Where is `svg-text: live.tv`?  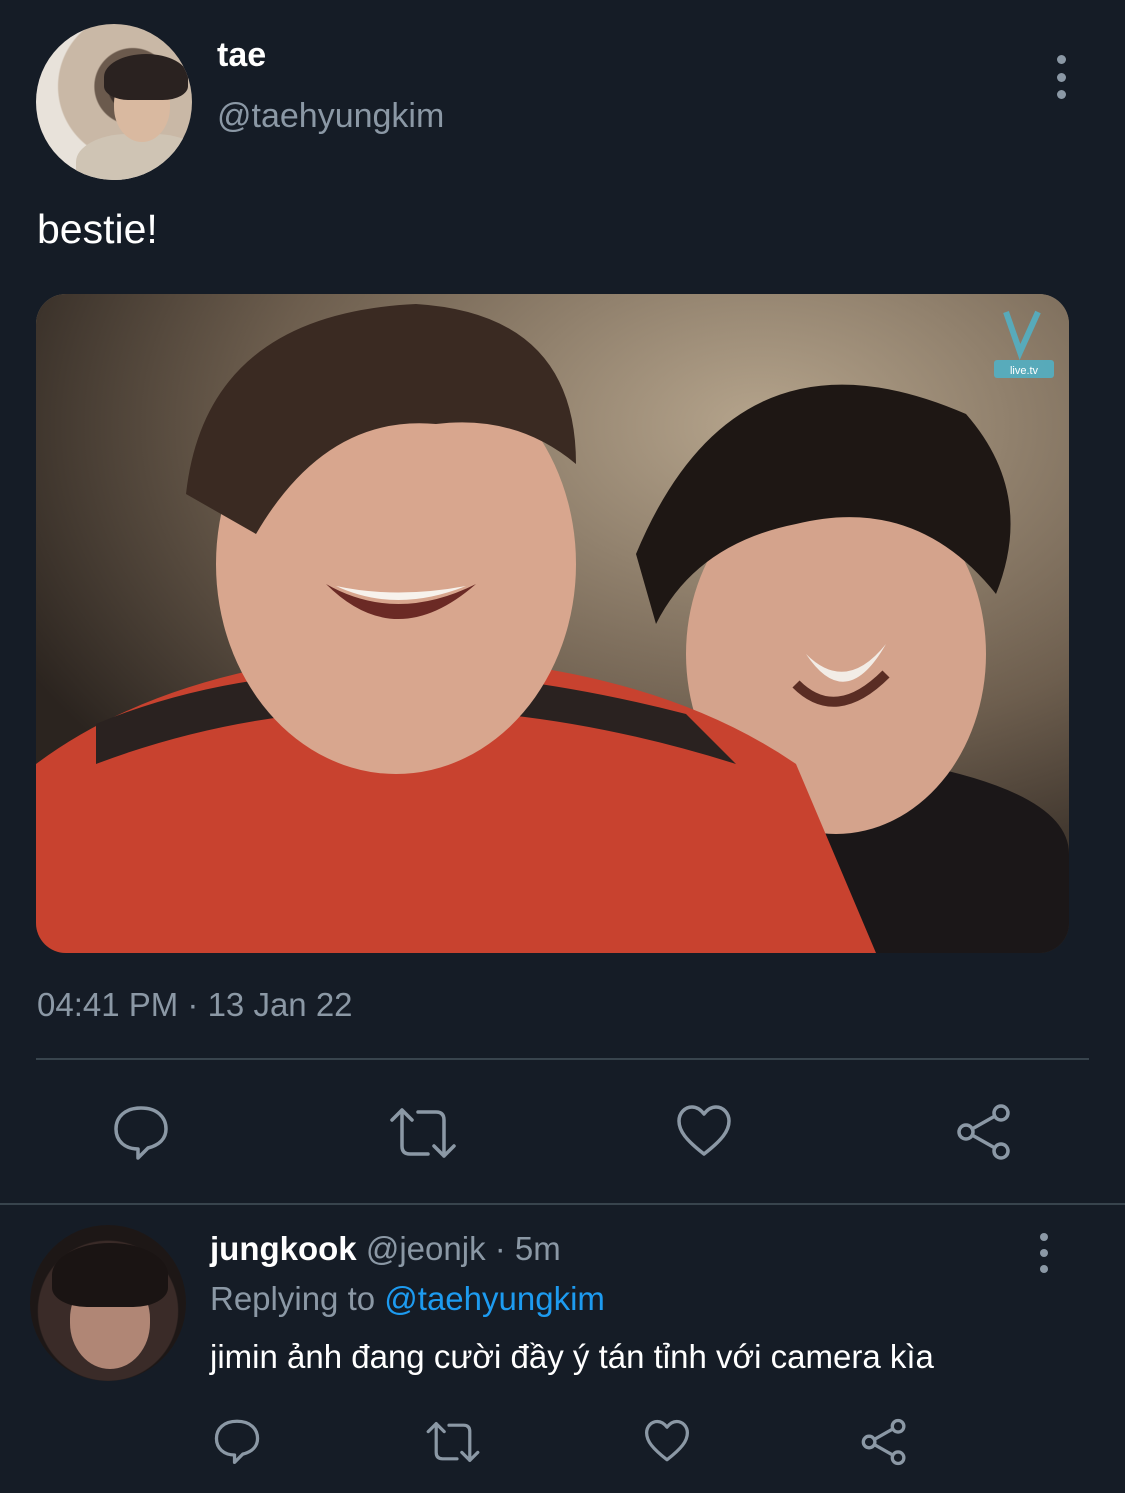 svg-text: live.tv is located at coordinates (1024, 371).